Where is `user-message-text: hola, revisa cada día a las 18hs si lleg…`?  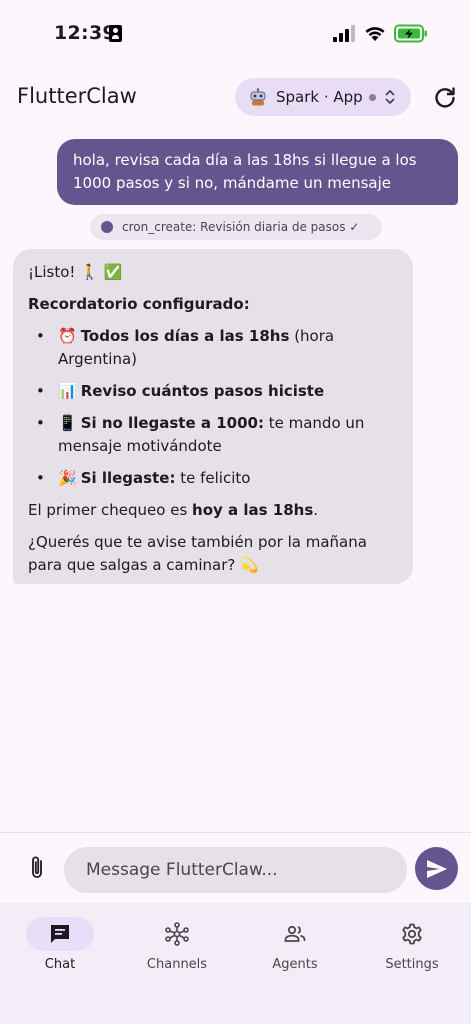
user-message-text: hola, revisa cada día a las 18hs si lleg… is located at coordinates (245, 171).